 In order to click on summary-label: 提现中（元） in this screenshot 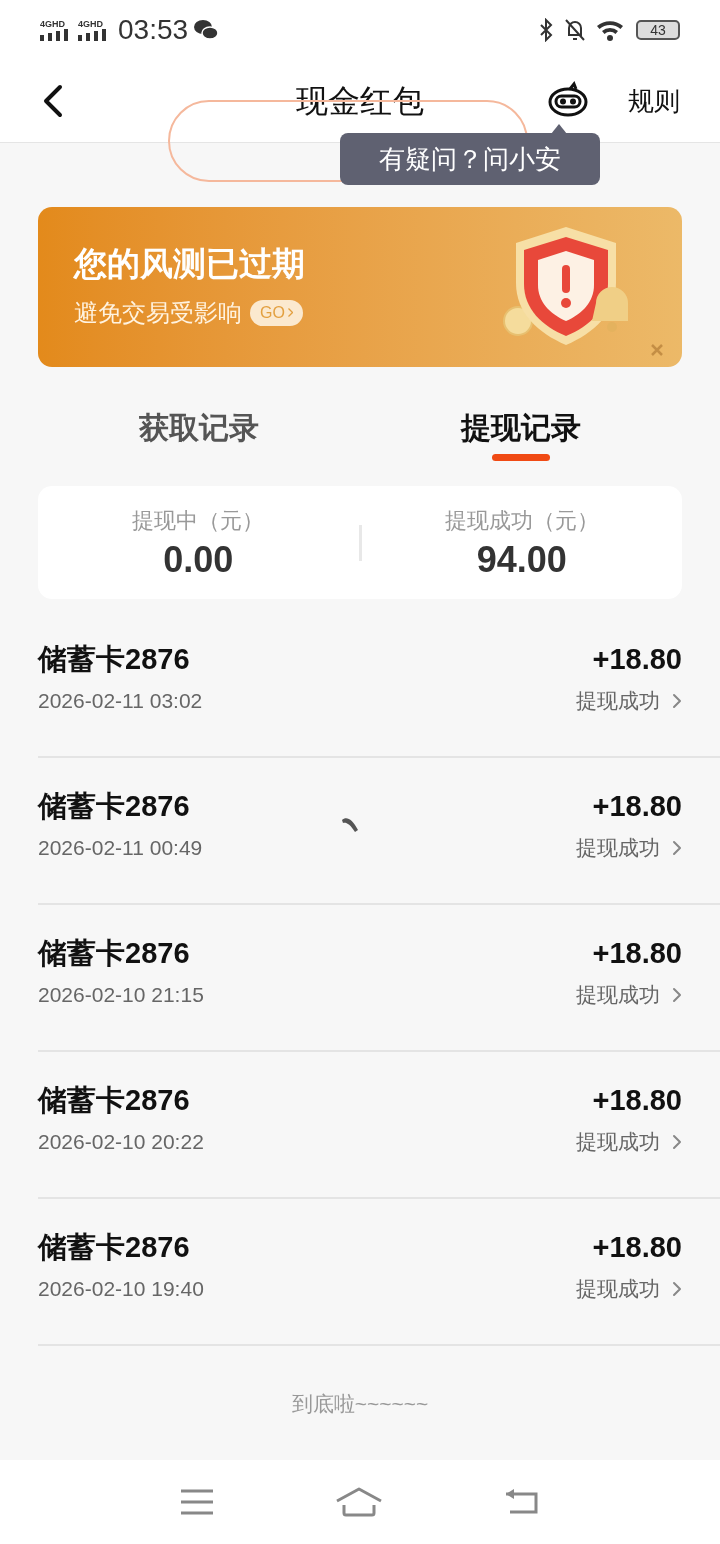, I will do `click(198, 520)`.